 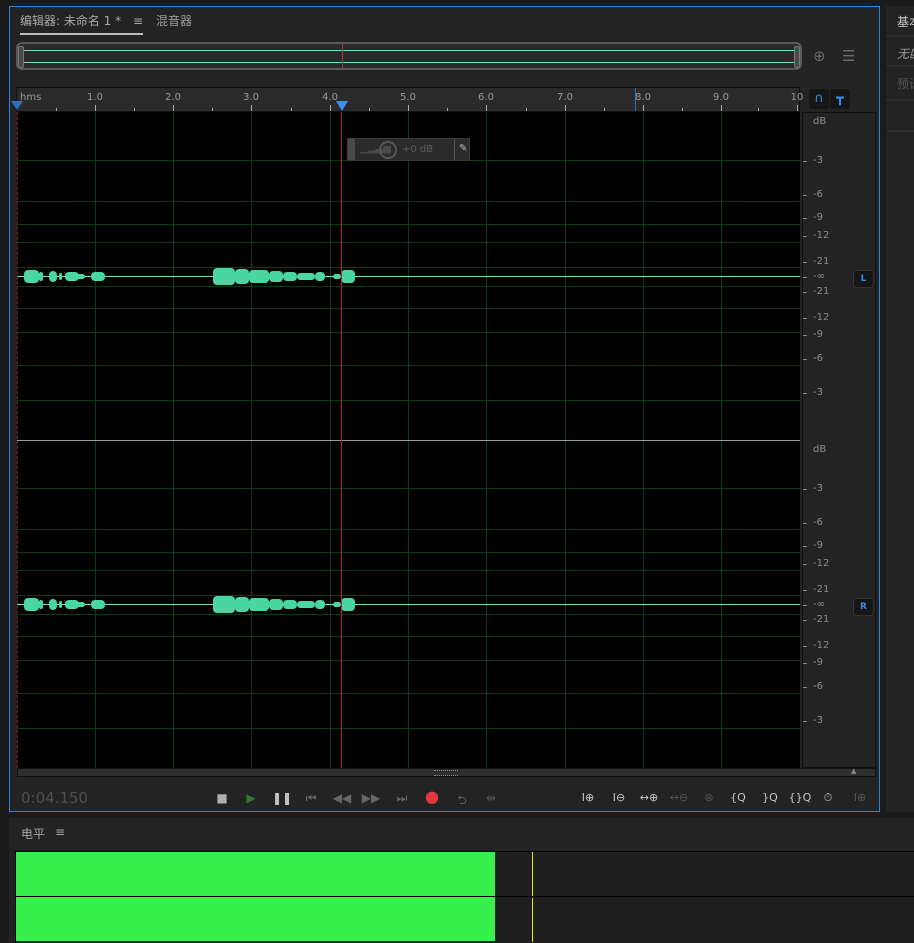 What do you see at coordinates (17, 105) in the screenshot?
I see `in-point-marker` at bounding box center [17, 105].